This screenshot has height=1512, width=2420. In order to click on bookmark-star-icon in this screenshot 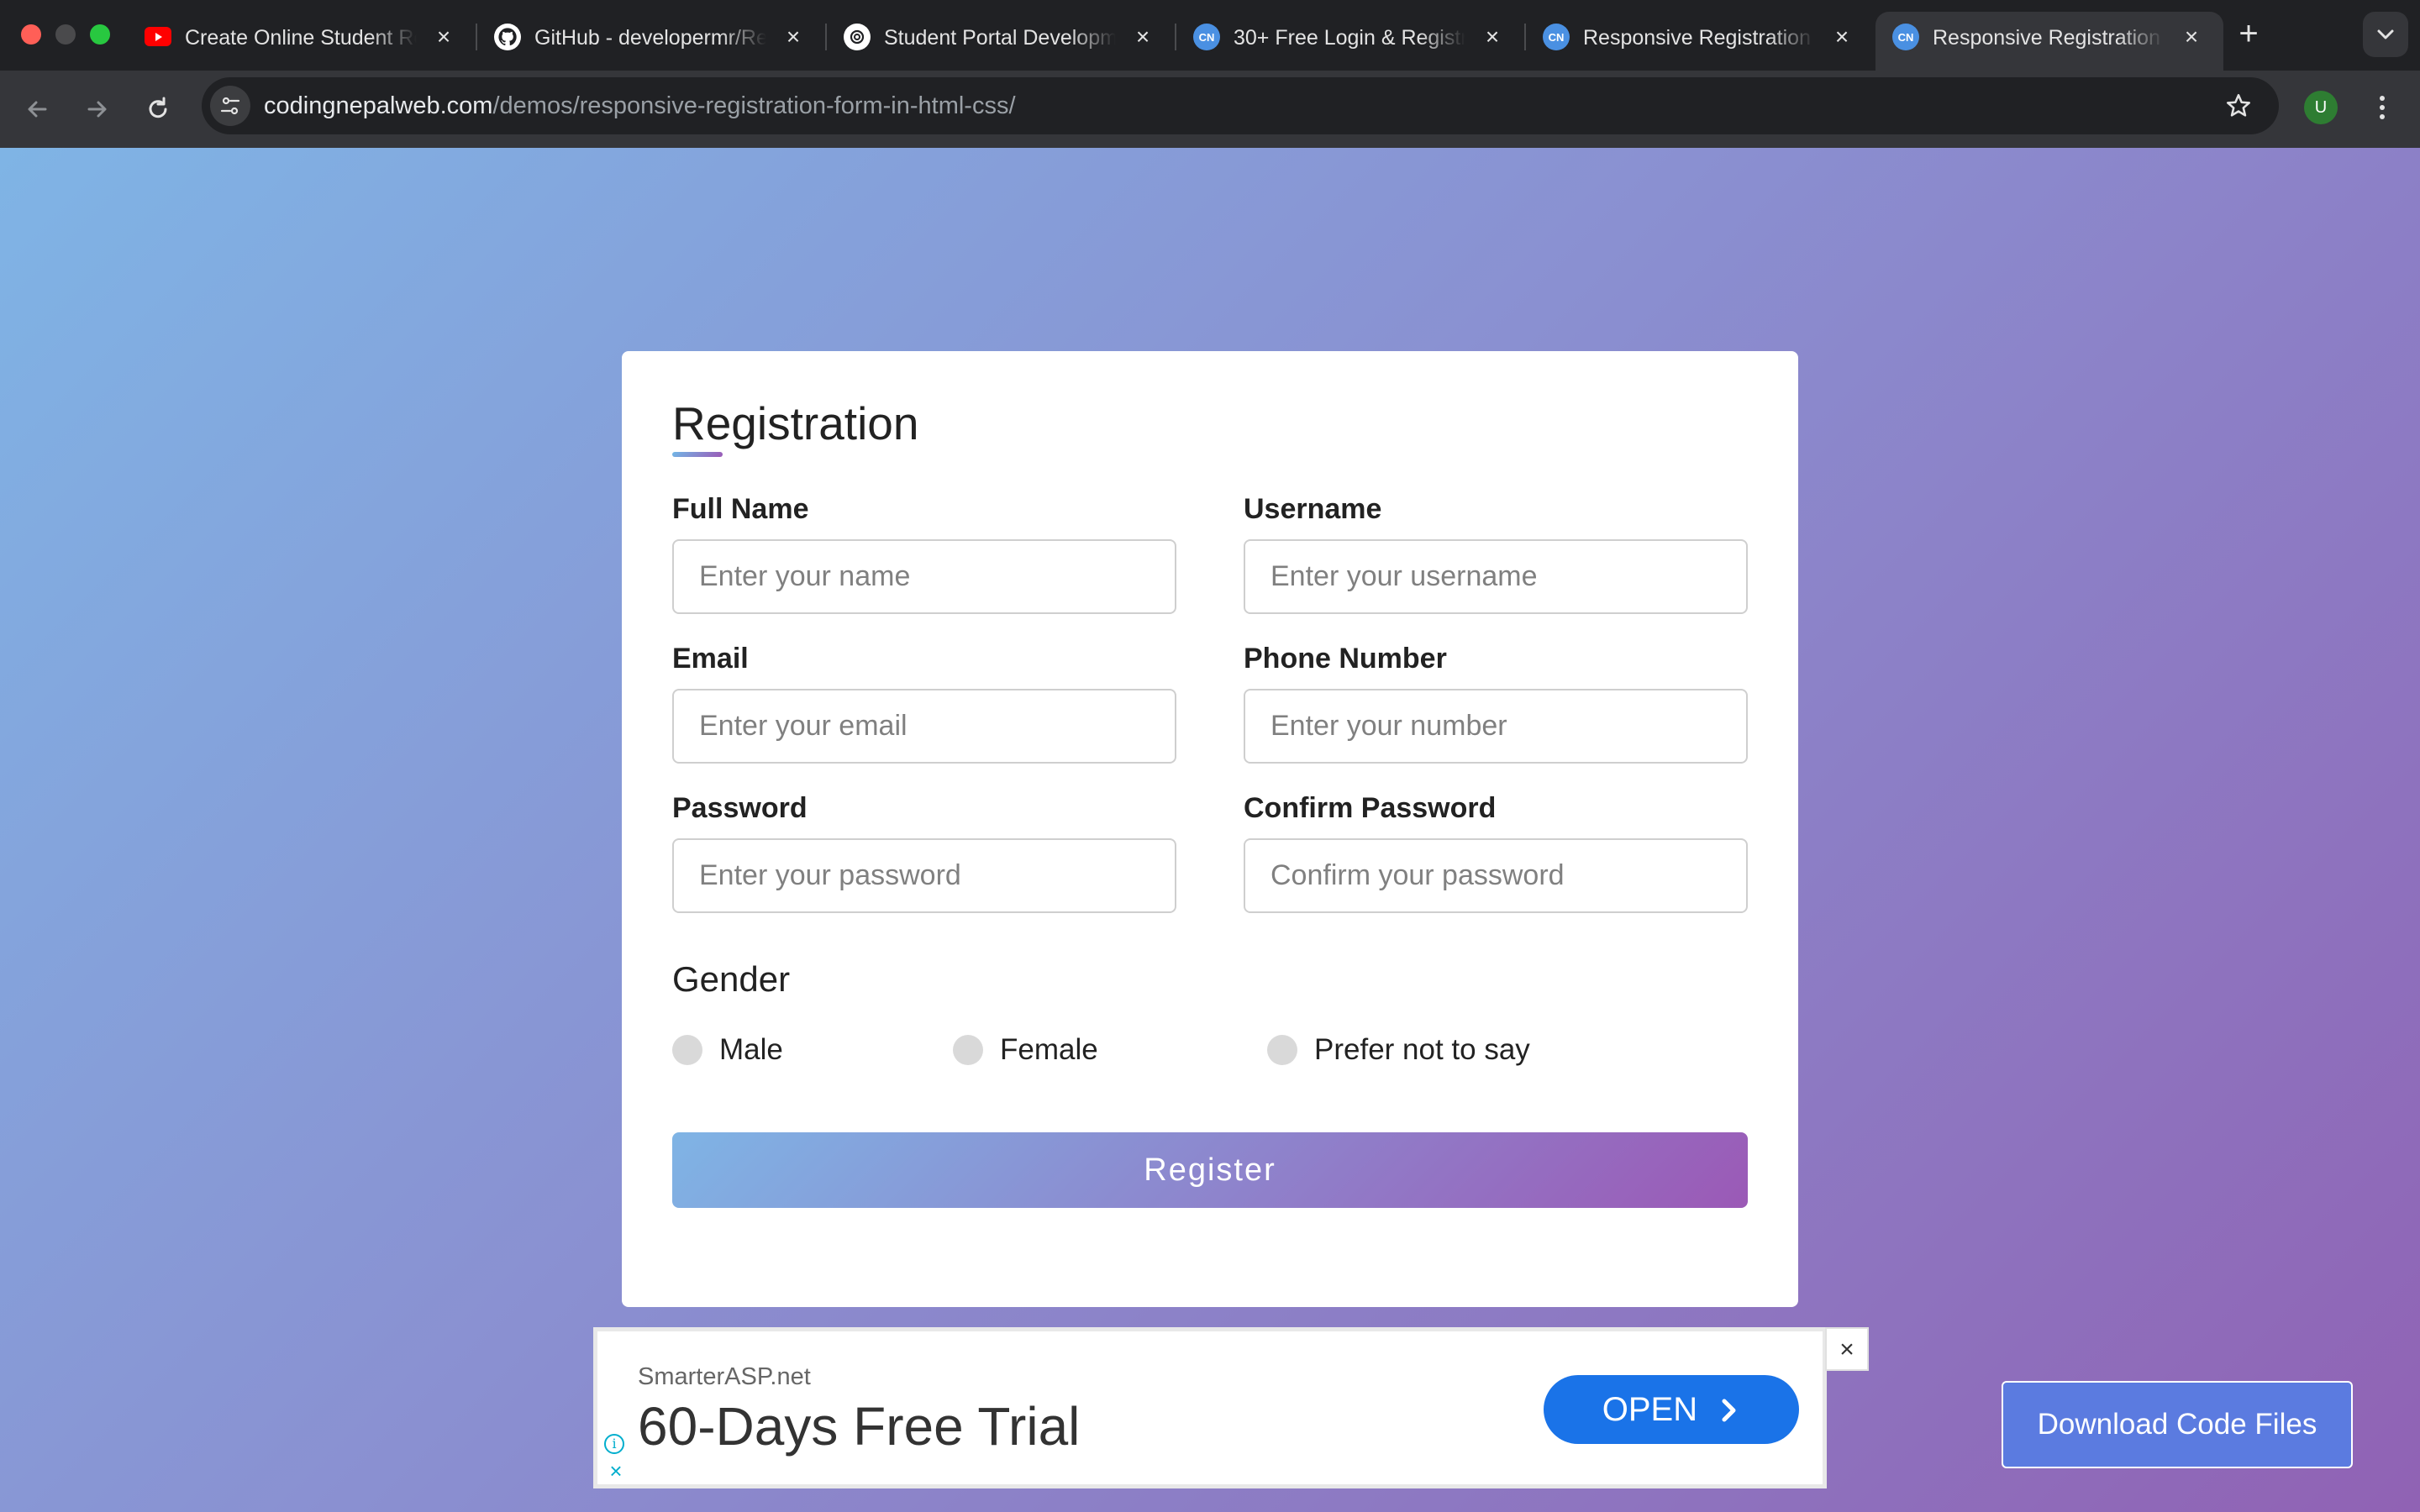, I will do `click(2238, 106)`.